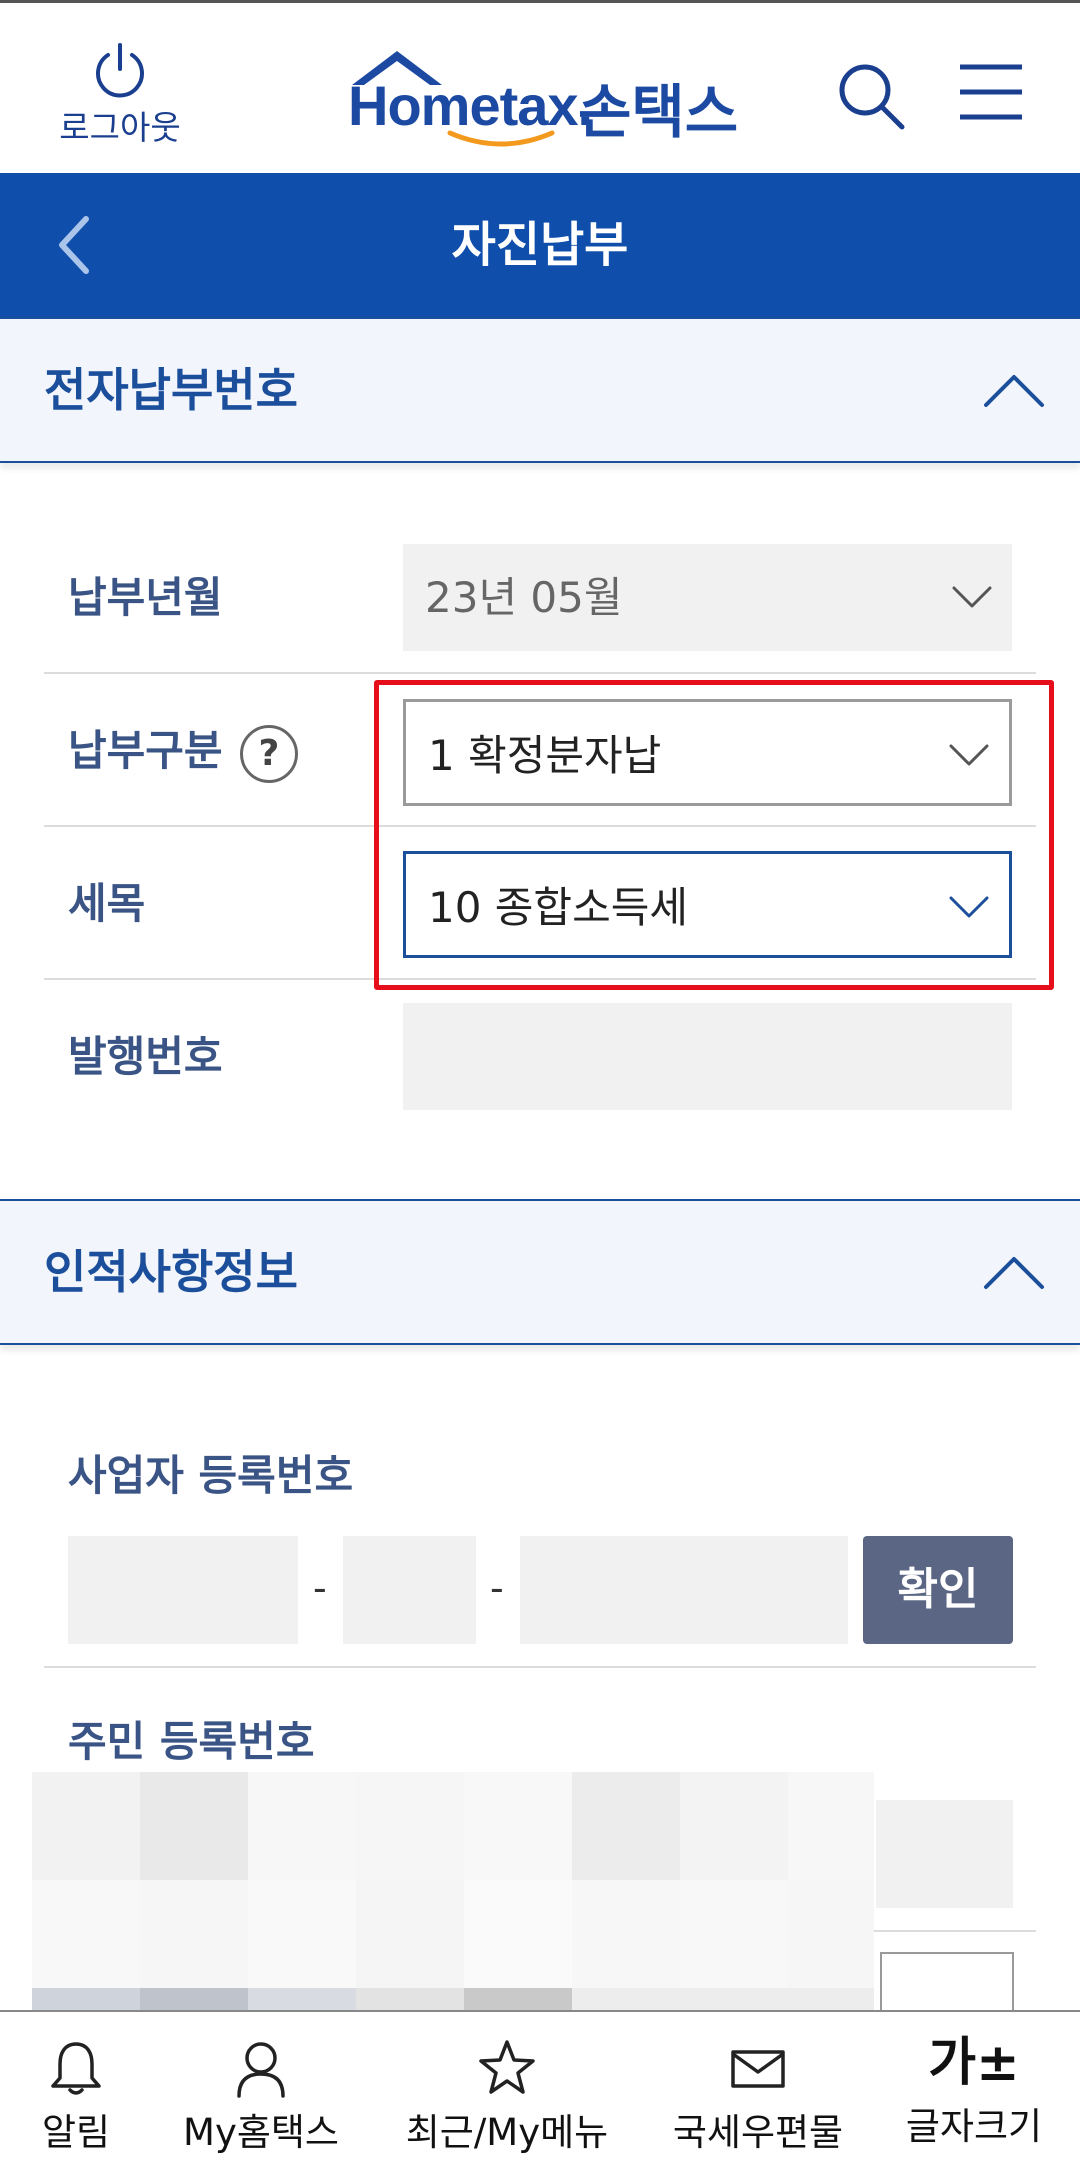  What do you see at coordinates (107, 903) in the screenshot?
I see `field-label: 세목` at bounding box center [107, 903].